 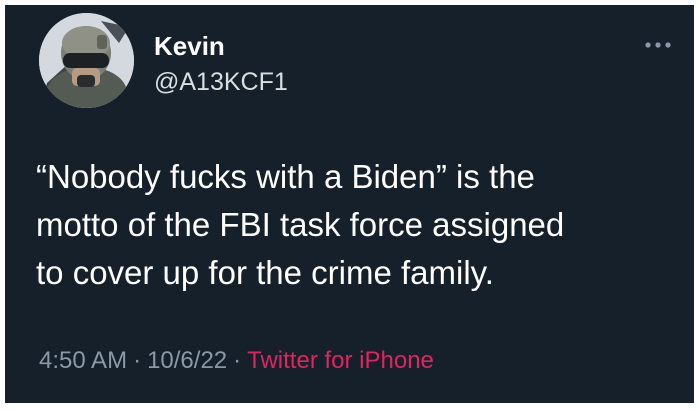 I want to click on more-options-button, so click(x=658, y=45).